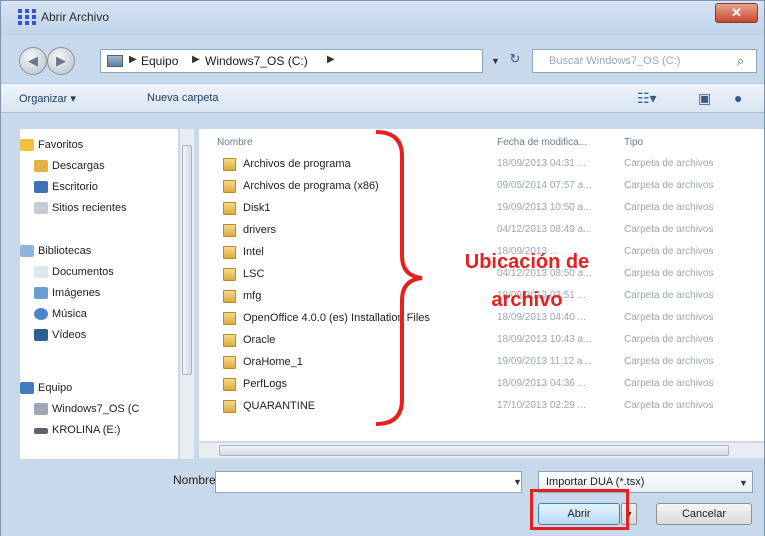 The width and height of the screenshot is (765, 536). What do you see at coordinates (704, 98) in the screenshot?
I see `preview-pane-icon: ▣` at bounding box center [704, 98].